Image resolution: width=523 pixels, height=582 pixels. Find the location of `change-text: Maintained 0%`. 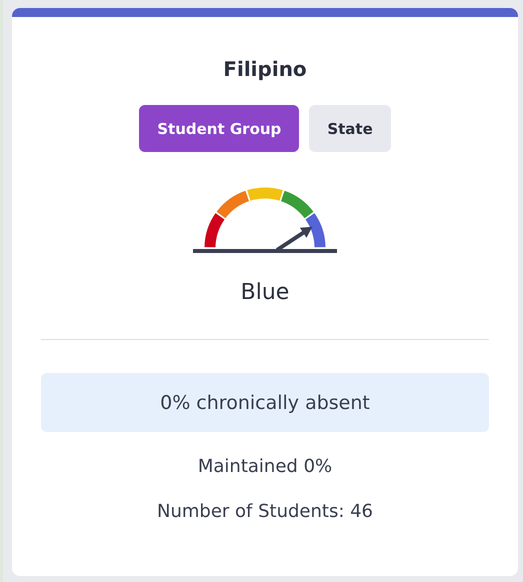

change-text: Maintained 0% is located at coordinates (265, 466).